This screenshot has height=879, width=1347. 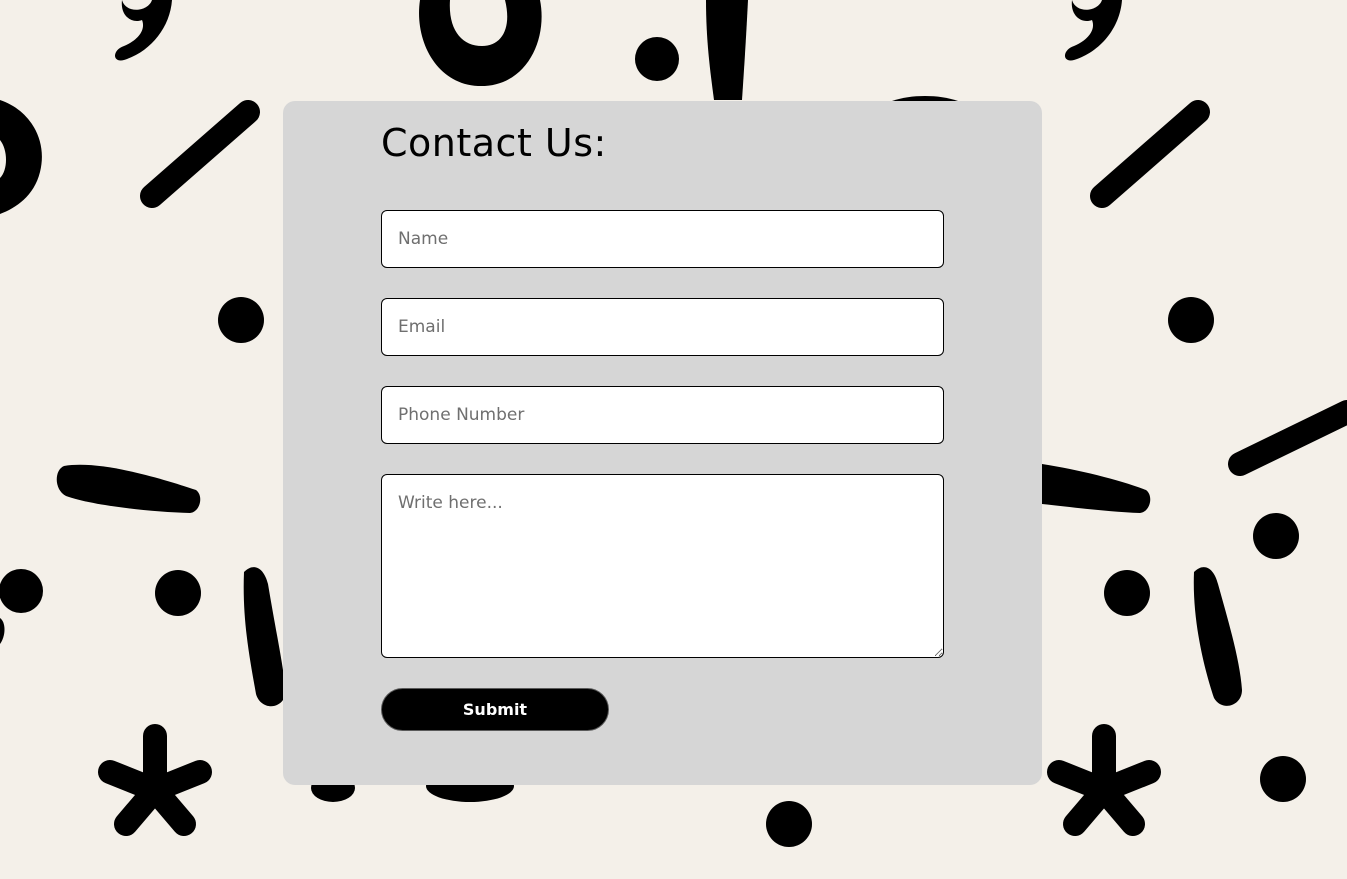 I want to click on loop-doodle, so click(x=480, y=43).